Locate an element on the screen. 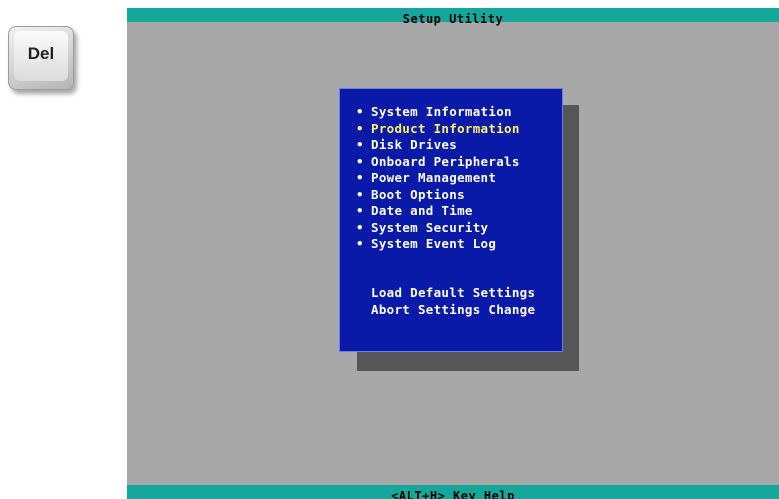  menu-item-label: Boot Options is located at coordinates (418, 194).